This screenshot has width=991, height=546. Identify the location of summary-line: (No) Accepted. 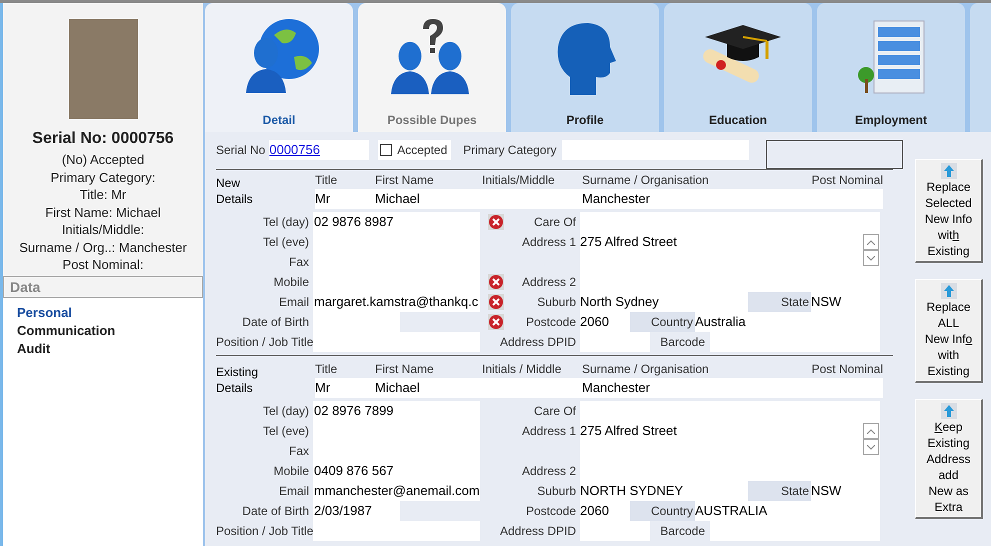
(103, 159).